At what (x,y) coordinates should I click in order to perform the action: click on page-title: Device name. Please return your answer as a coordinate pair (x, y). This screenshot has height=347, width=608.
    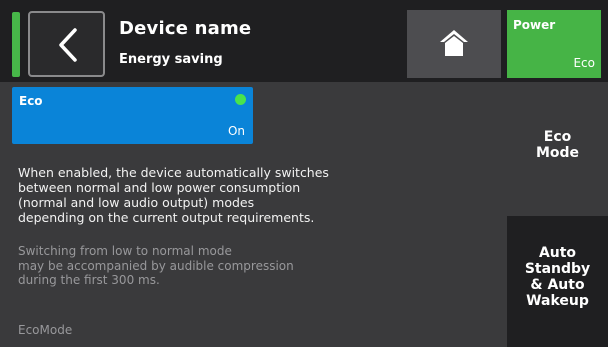
    Looking at the image, I should click on (185, 28).